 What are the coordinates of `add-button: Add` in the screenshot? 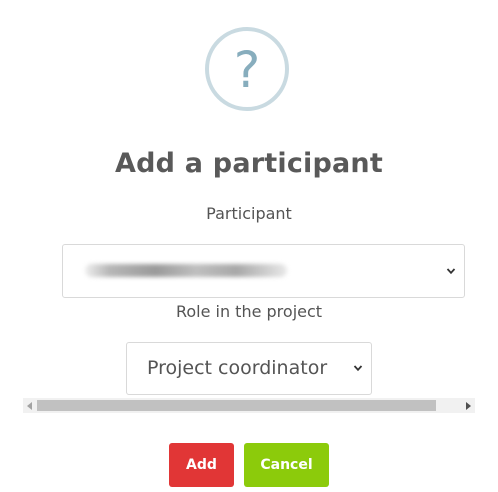 It's located at (201, 465).